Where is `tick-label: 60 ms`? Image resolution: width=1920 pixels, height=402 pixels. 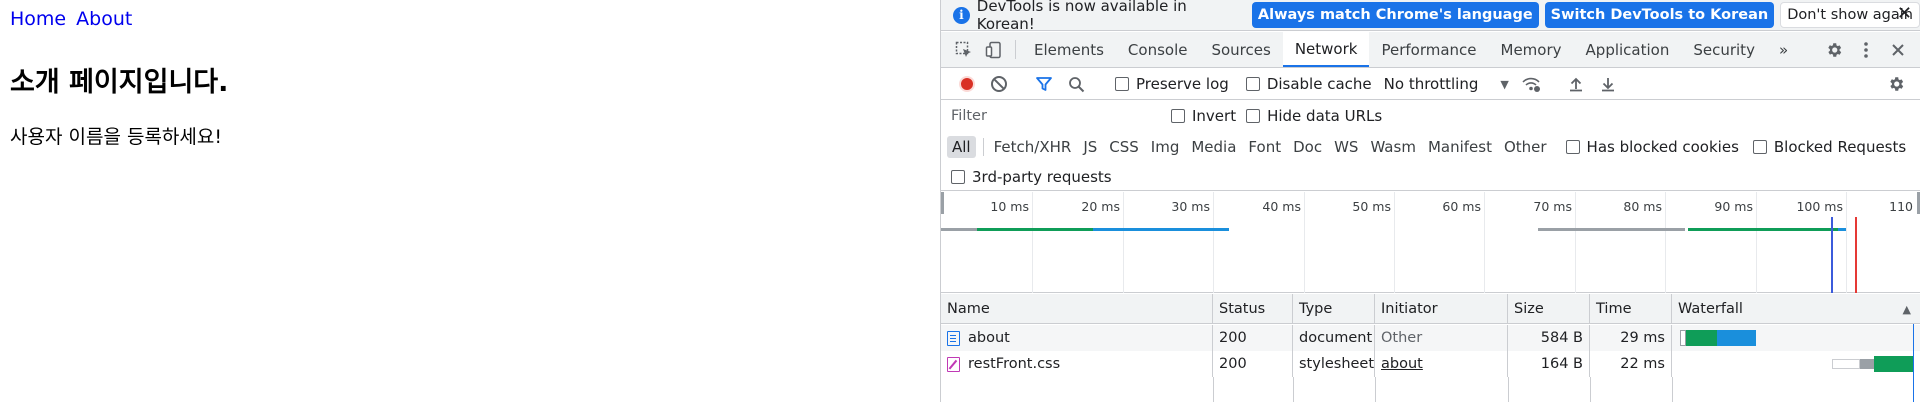
tick-label: 60 ms is located at coordinates (1461, 206).